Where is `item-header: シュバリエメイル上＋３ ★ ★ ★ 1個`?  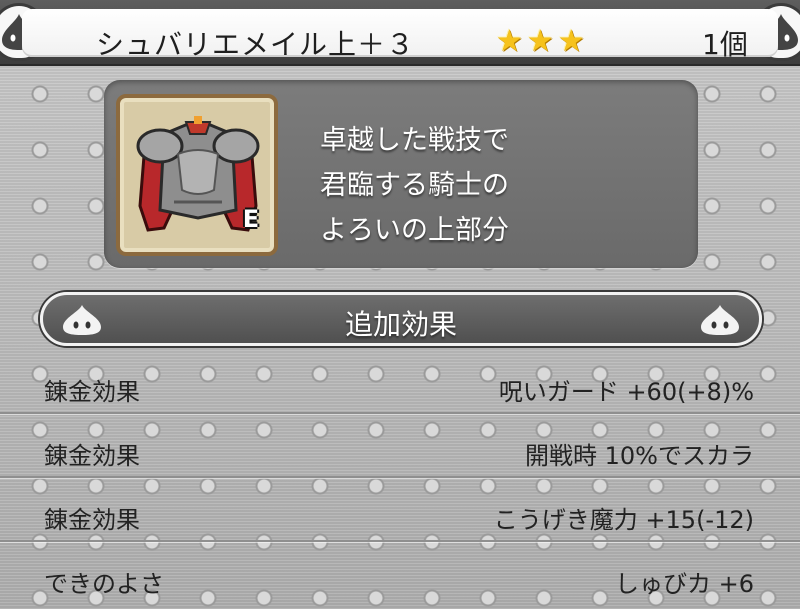 item-header: シュバリエメイル上＋３ ★ ★ ★ 1個 is located at coordinates (400, 33).